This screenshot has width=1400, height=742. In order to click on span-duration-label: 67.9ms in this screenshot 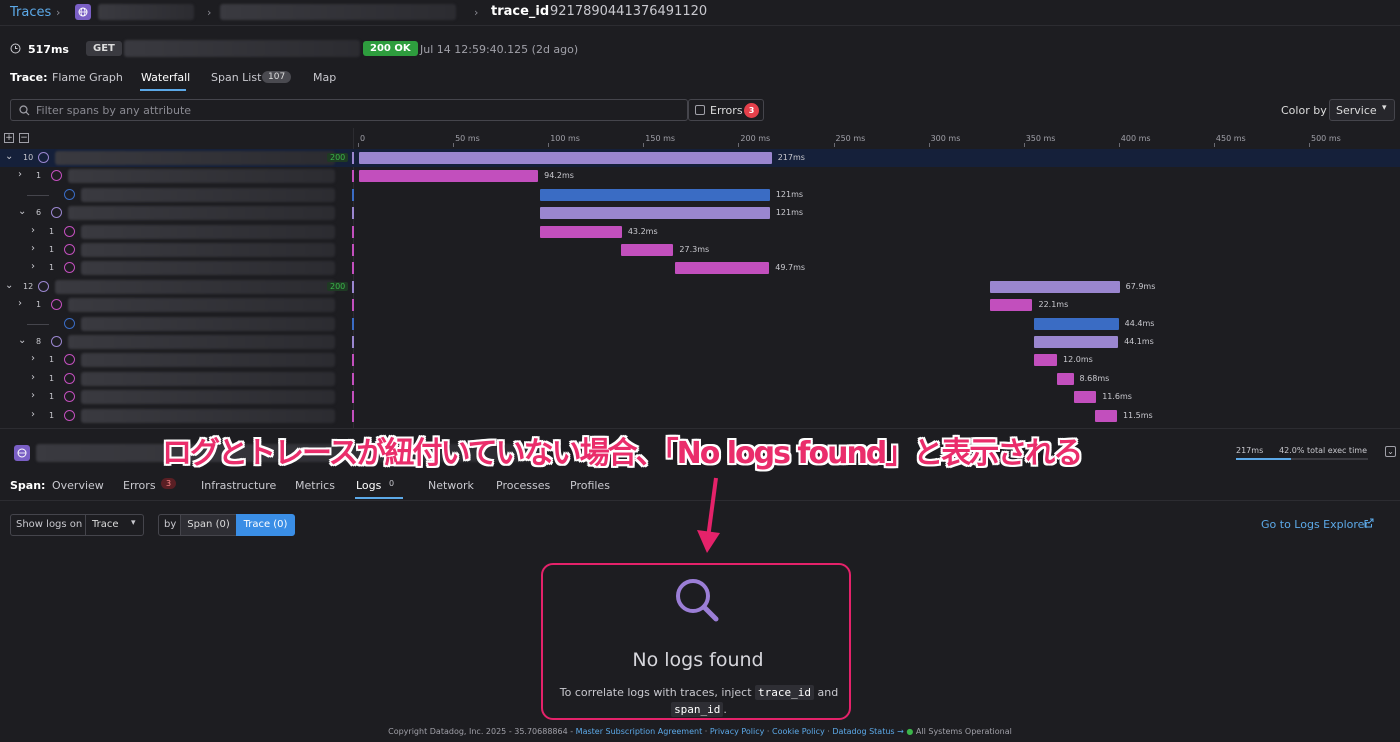, I will do `click(1140, 286)`.